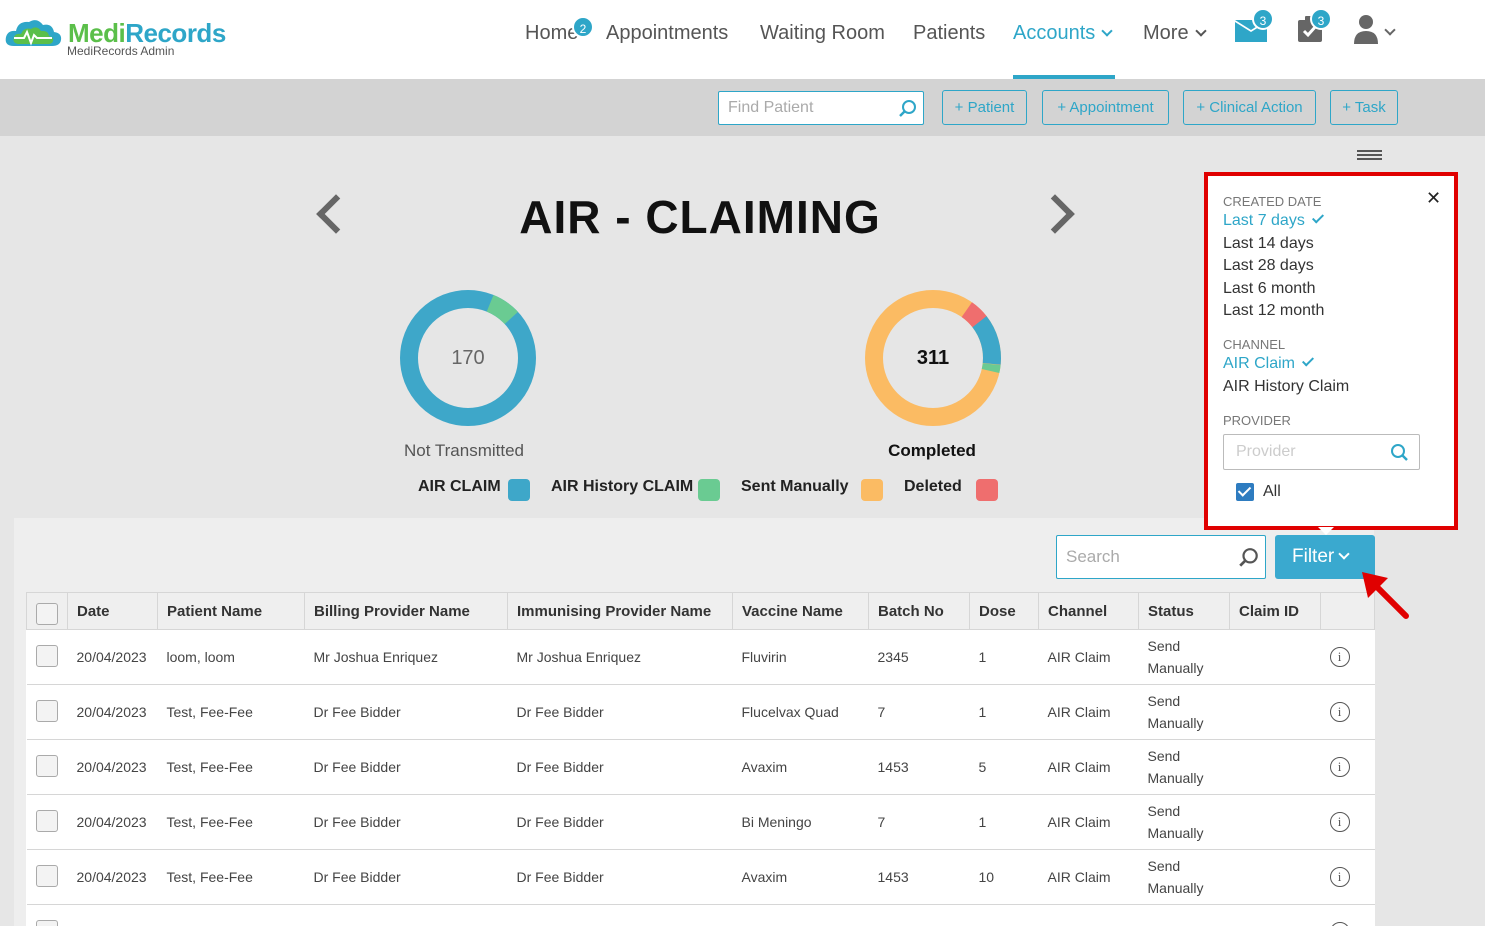 This screenshot has height=926, width=1485. What do you see at coordinates (800, 767) in the screenshot?
I see `cell-vaccine-name: Avaxim` at bounding box center [800, 767].